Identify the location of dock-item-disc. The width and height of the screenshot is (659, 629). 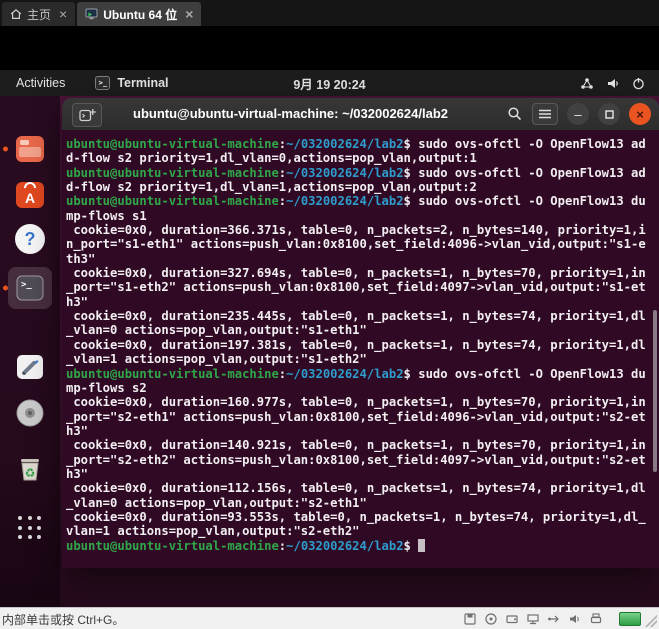
(30, 413).